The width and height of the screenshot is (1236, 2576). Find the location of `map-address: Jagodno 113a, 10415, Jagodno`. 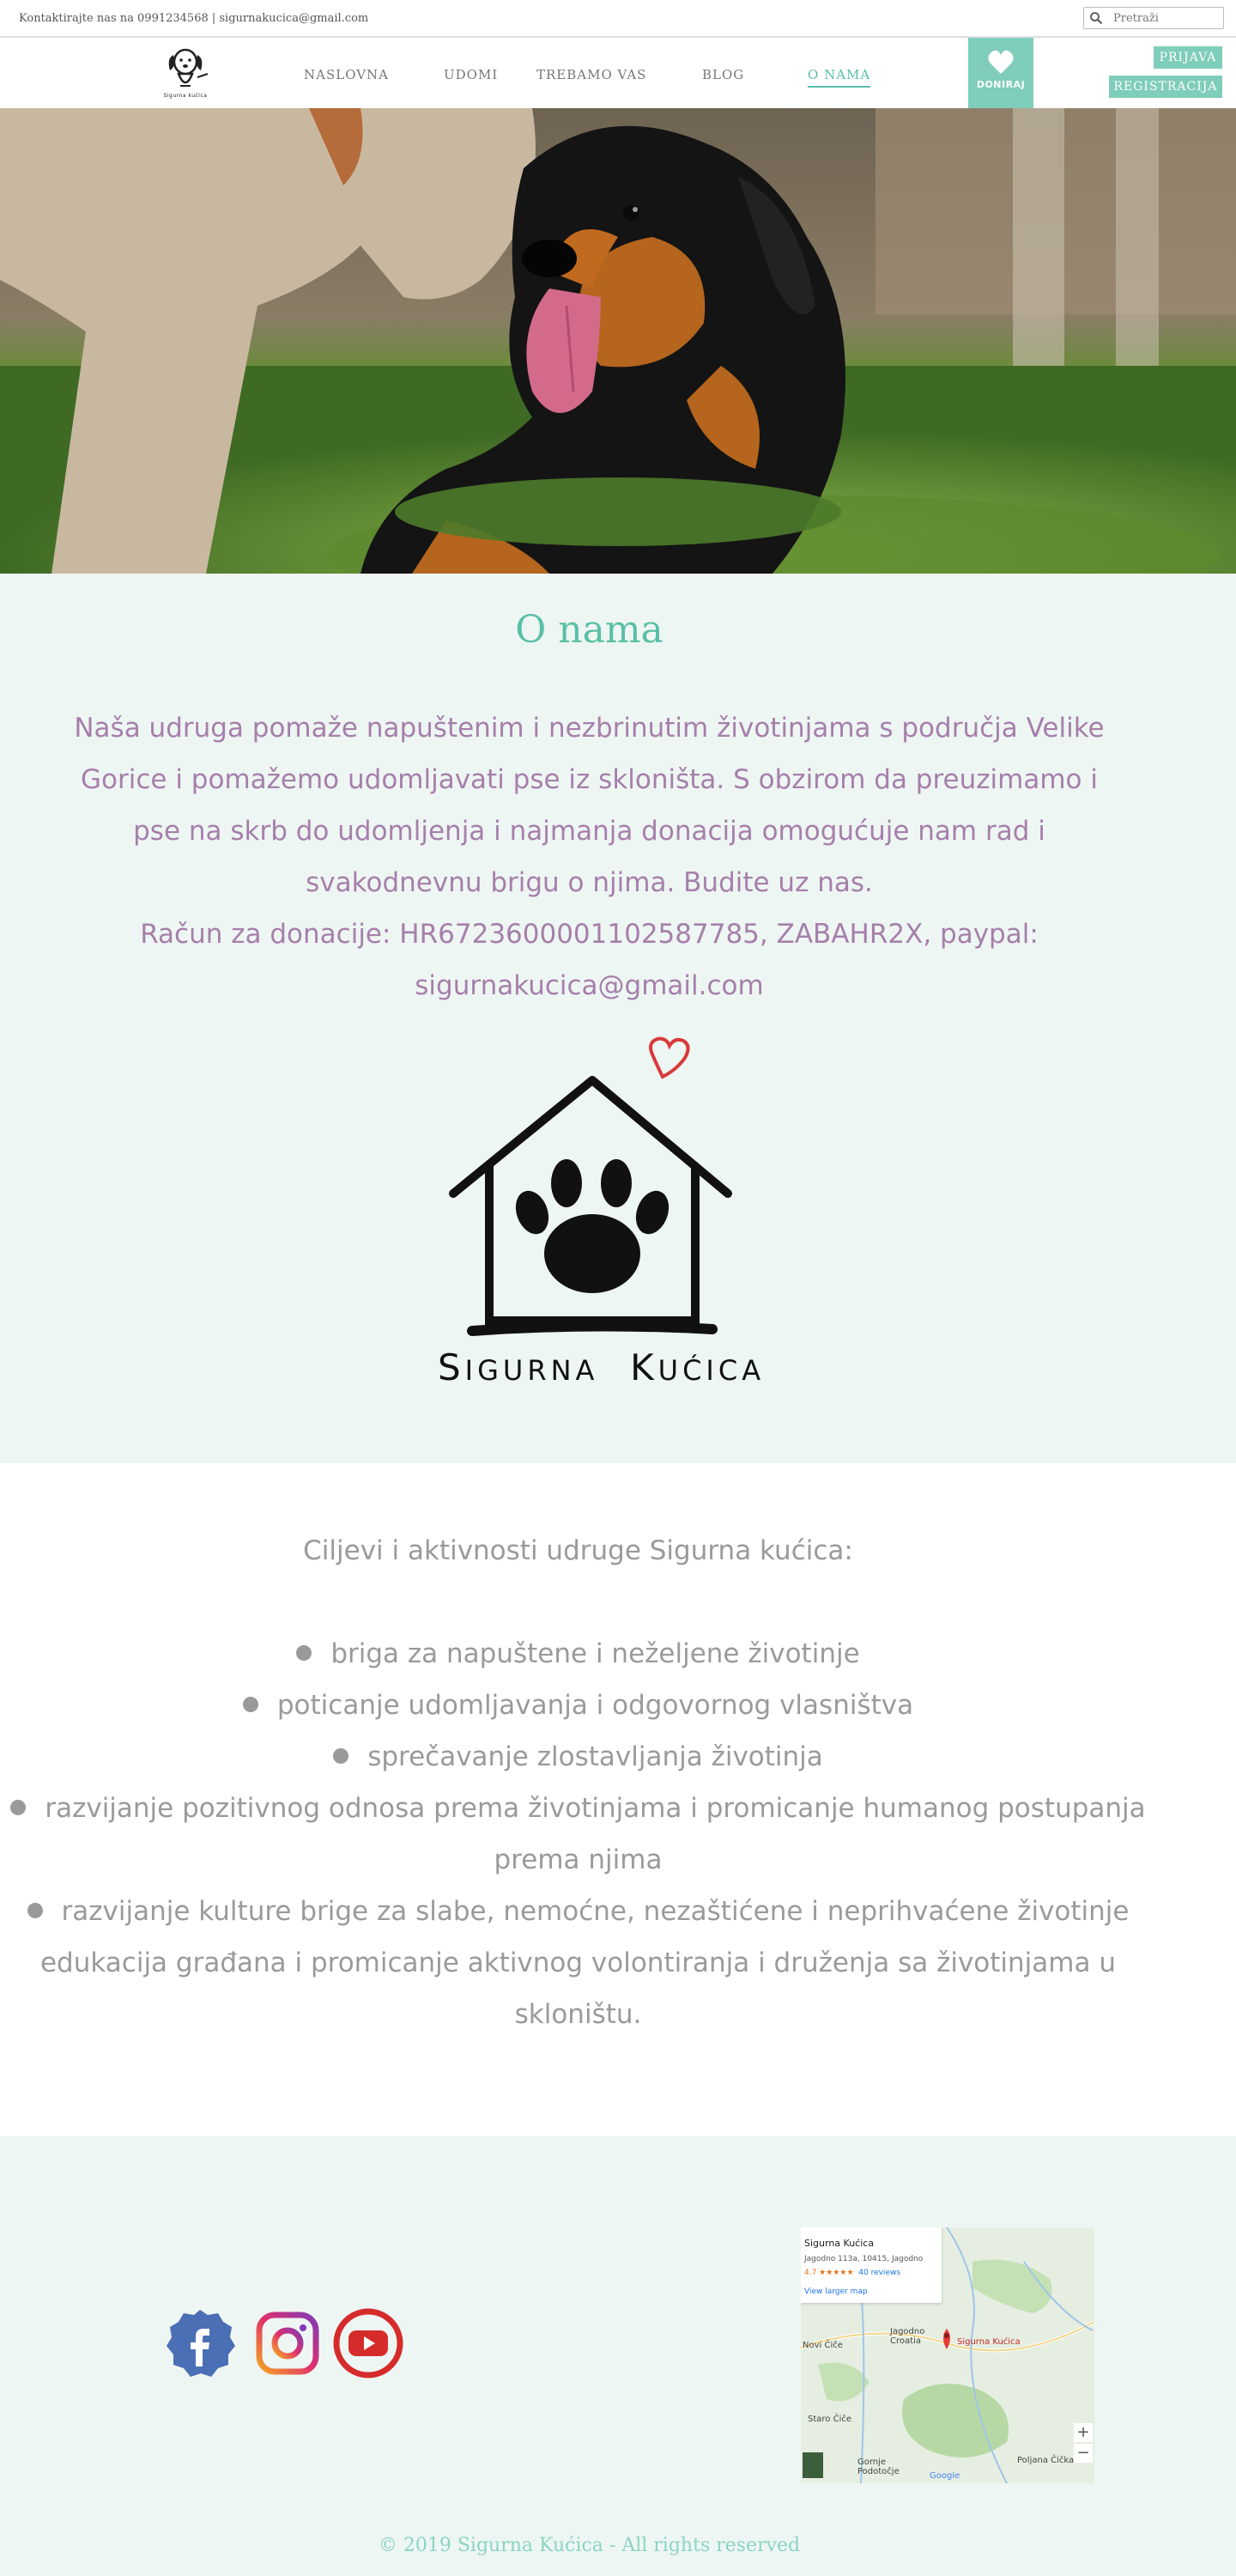

map-address: Jagodno 113a, 10415, Jagodno is located at coordinates (864, 2259).